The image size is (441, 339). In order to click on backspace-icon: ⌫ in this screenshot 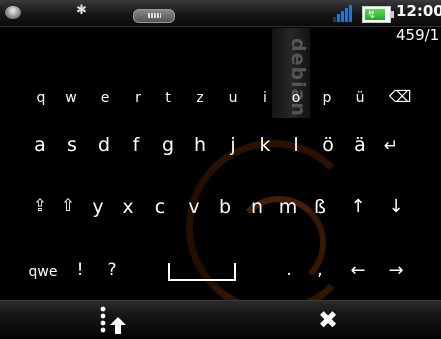, I will do `click(400, 97)`.